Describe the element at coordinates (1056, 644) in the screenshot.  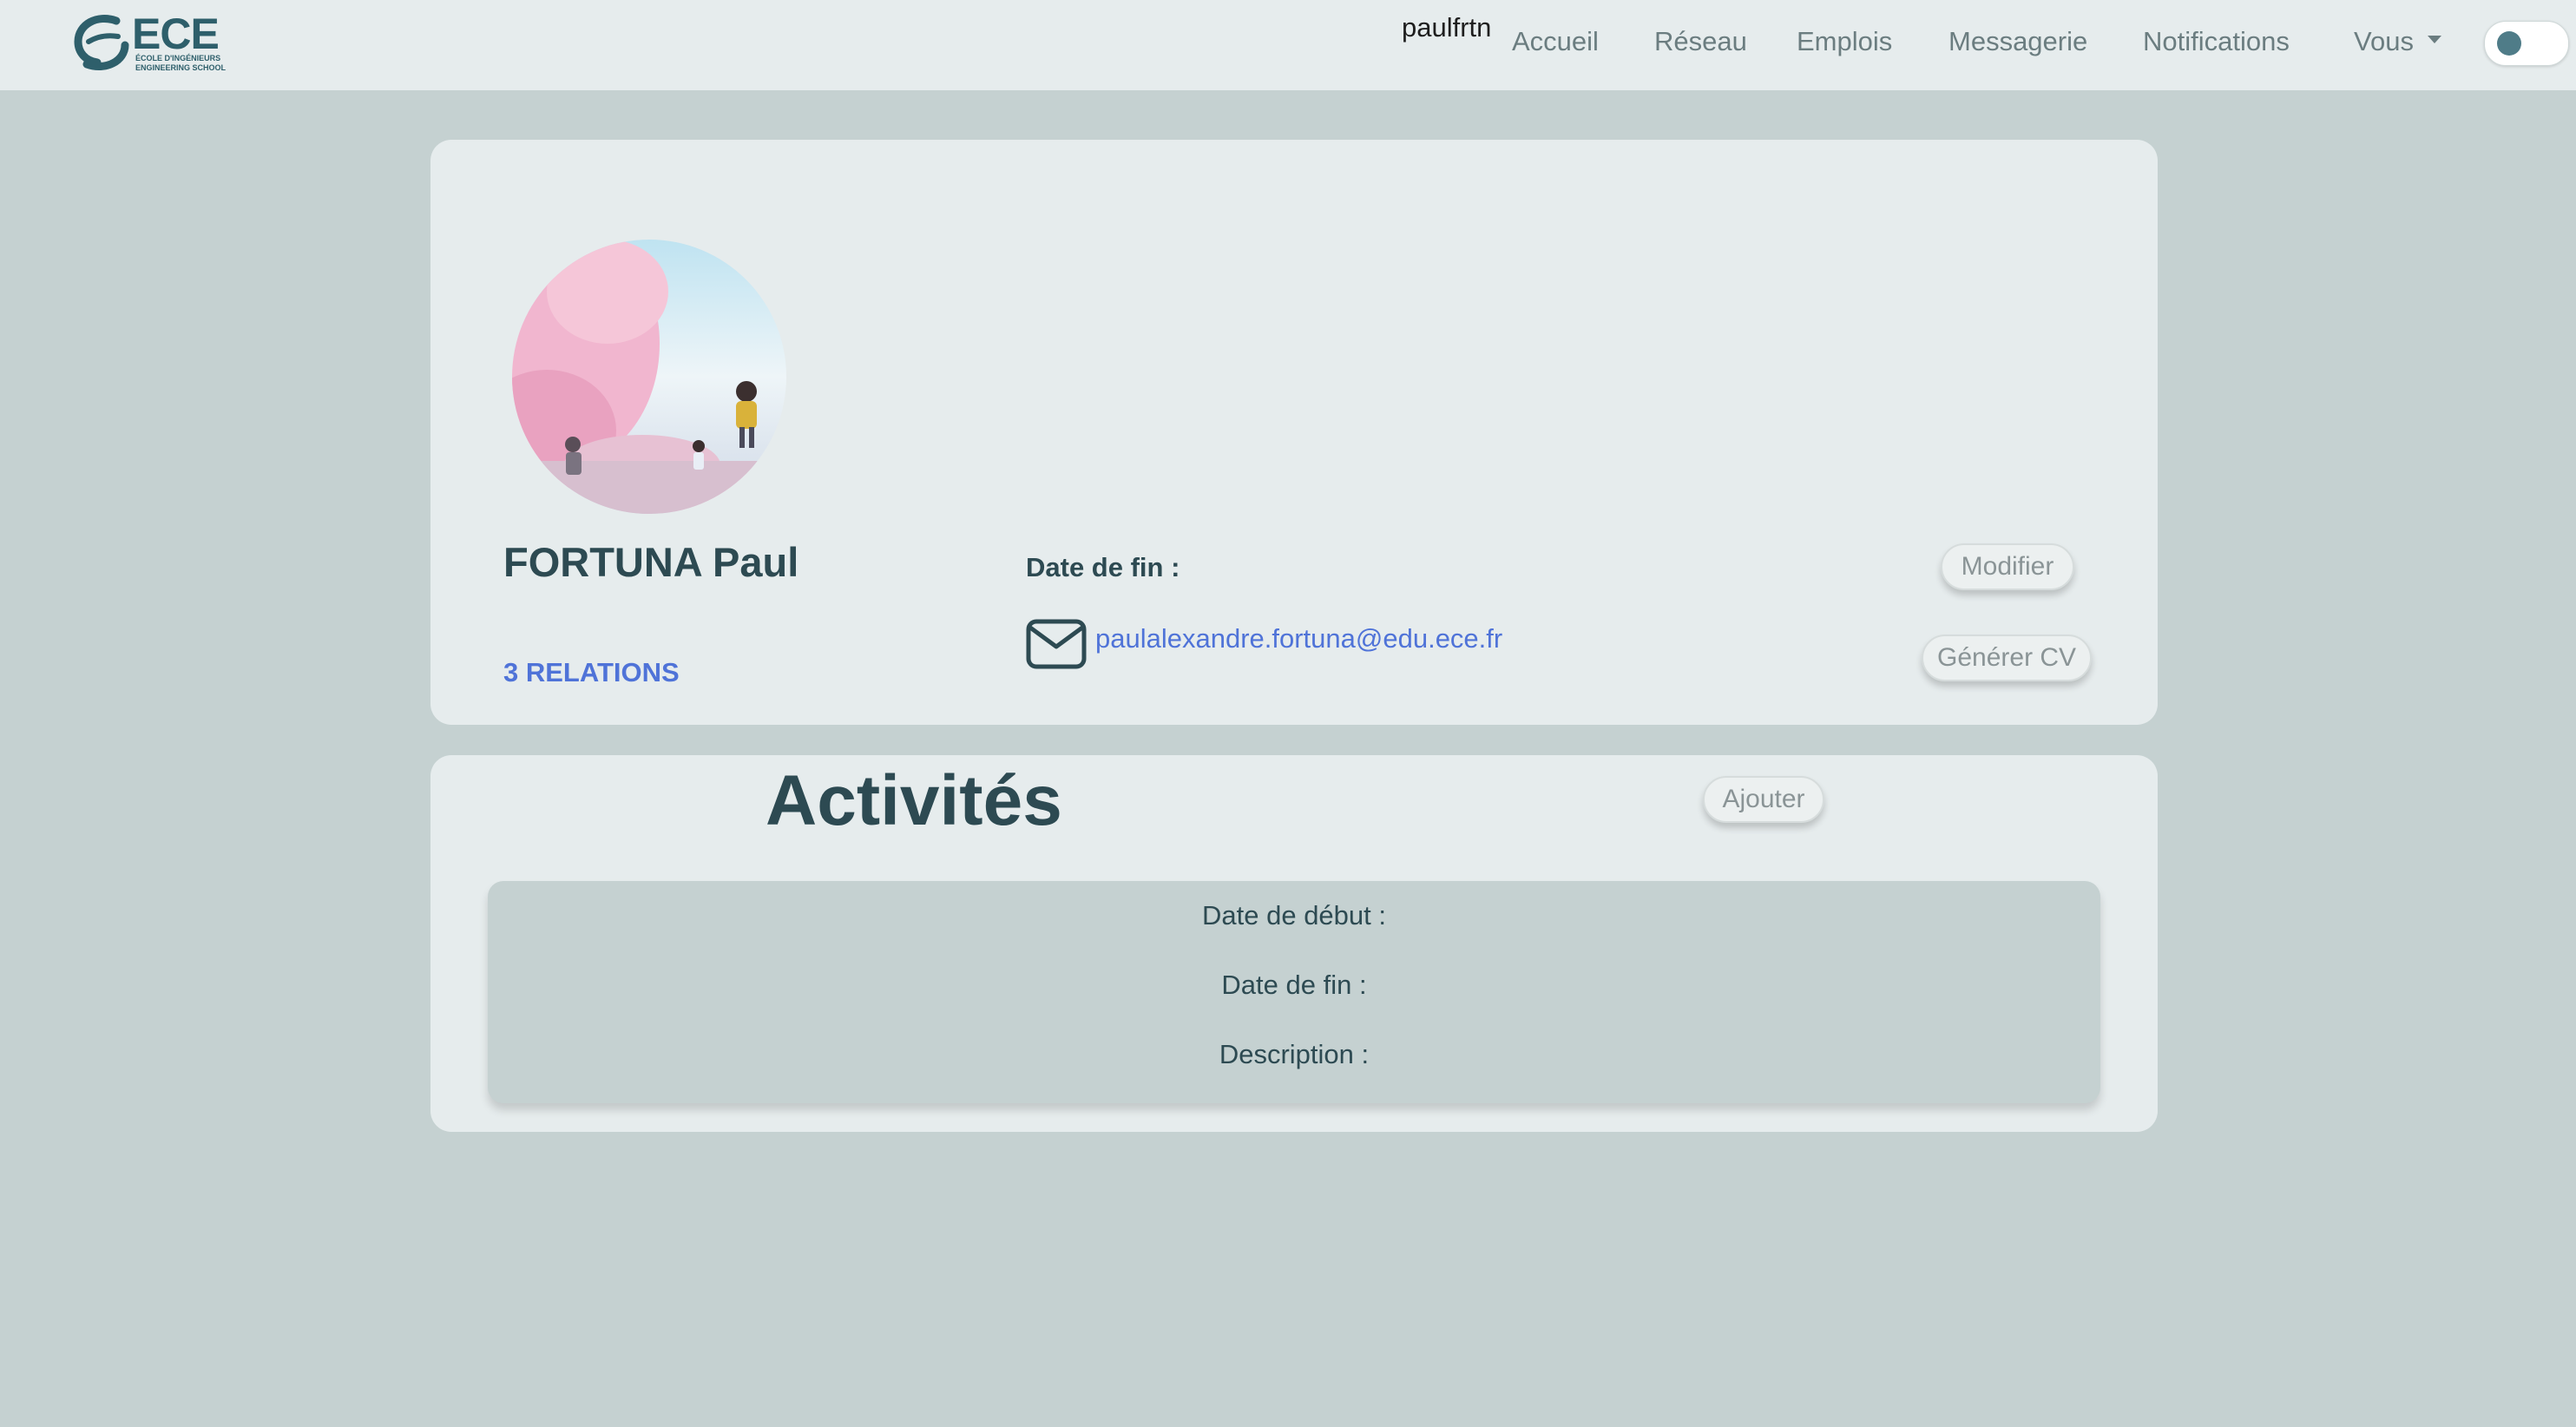
I see `envelope-icon` at that location.